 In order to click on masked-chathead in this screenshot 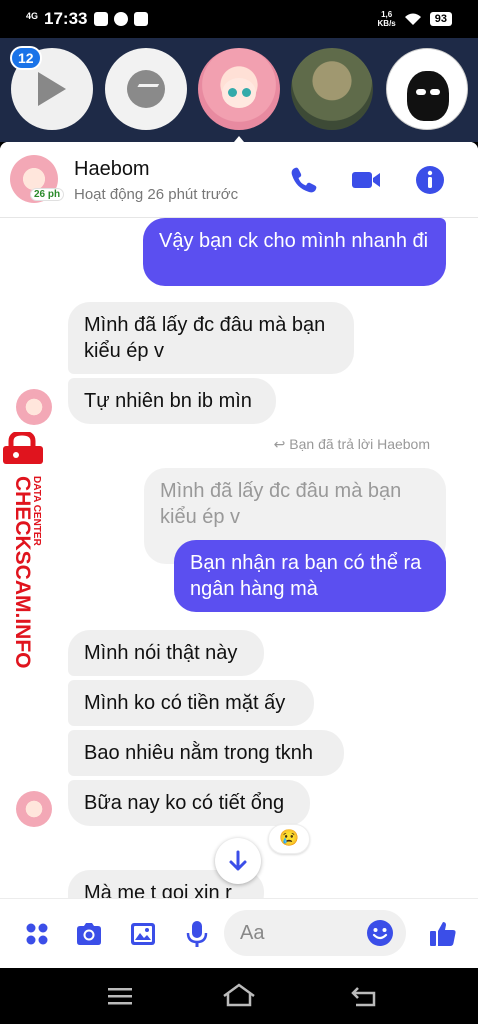, I will do `click(427, 89)`.